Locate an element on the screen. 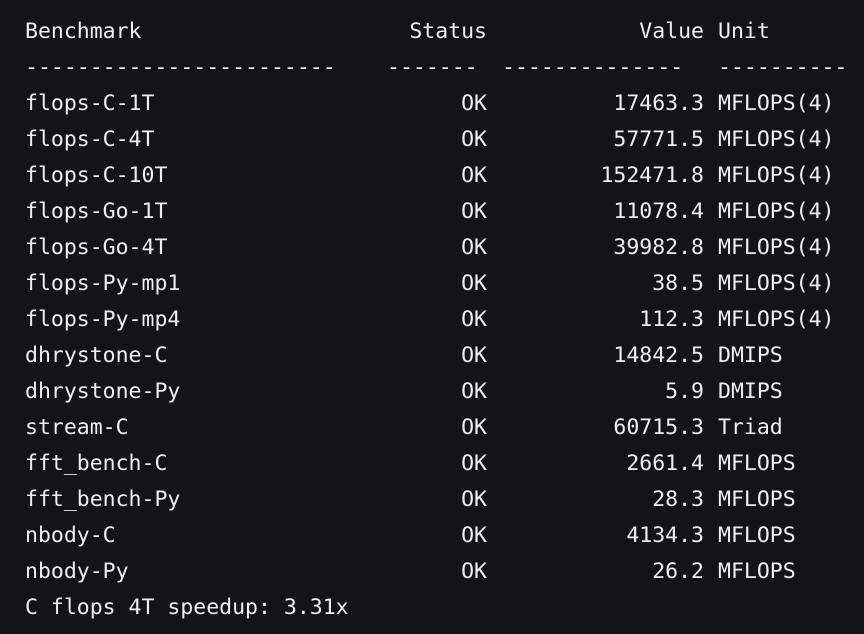 The width and height of the screenshot is (864, 634). value-text: 11078.4 is located at coordinates (658, 211).